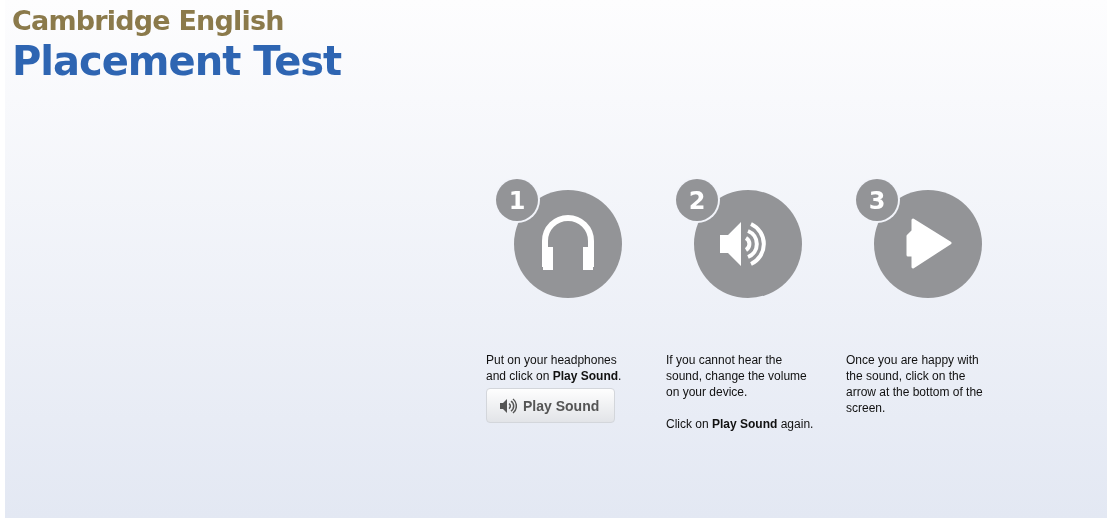 Image resolution: width=1112 pixels, height=520 pixels. What do you see at coordinates (177, 61) in the screenshot?
I see `logo-title: Placement Test` at bounding box center [177, 61].